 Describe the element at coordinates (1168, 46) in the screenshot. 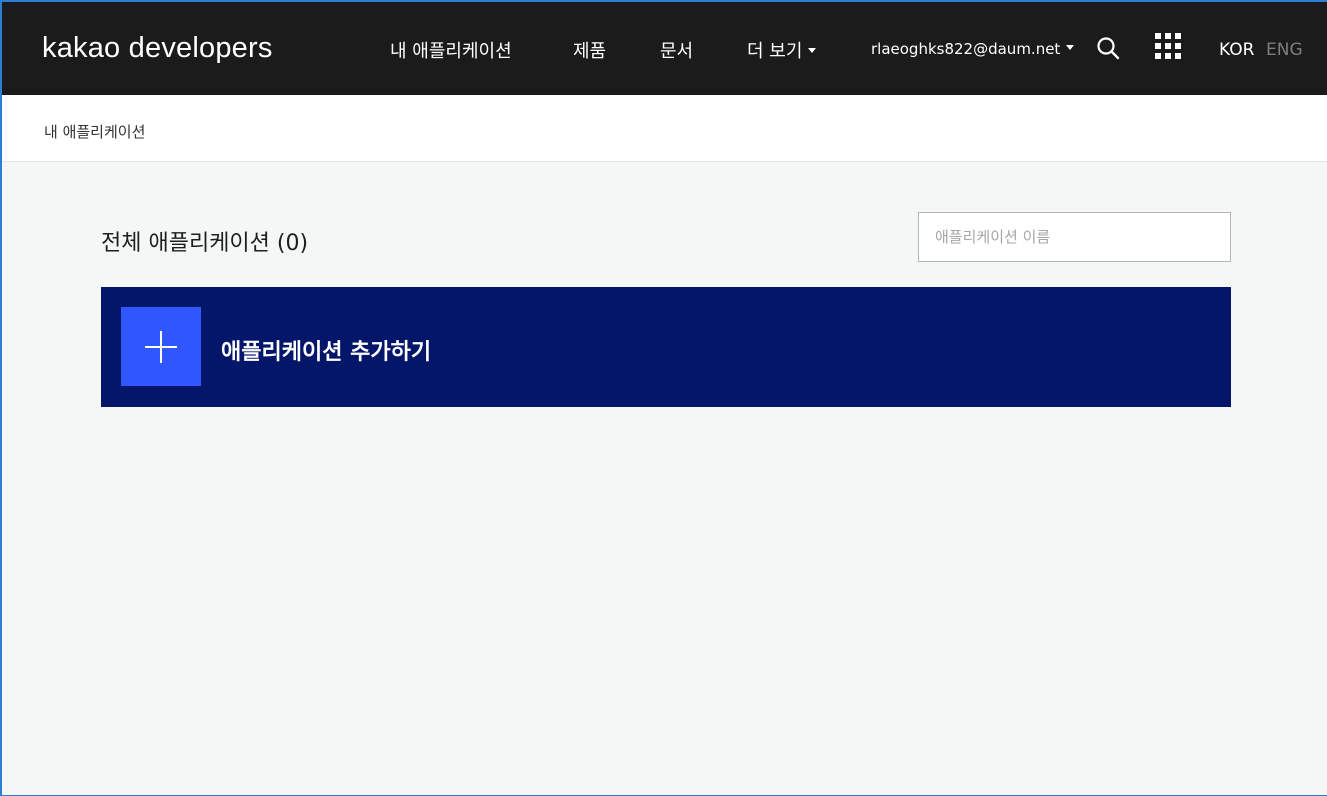

I see `apps-grid-icon` at that location.